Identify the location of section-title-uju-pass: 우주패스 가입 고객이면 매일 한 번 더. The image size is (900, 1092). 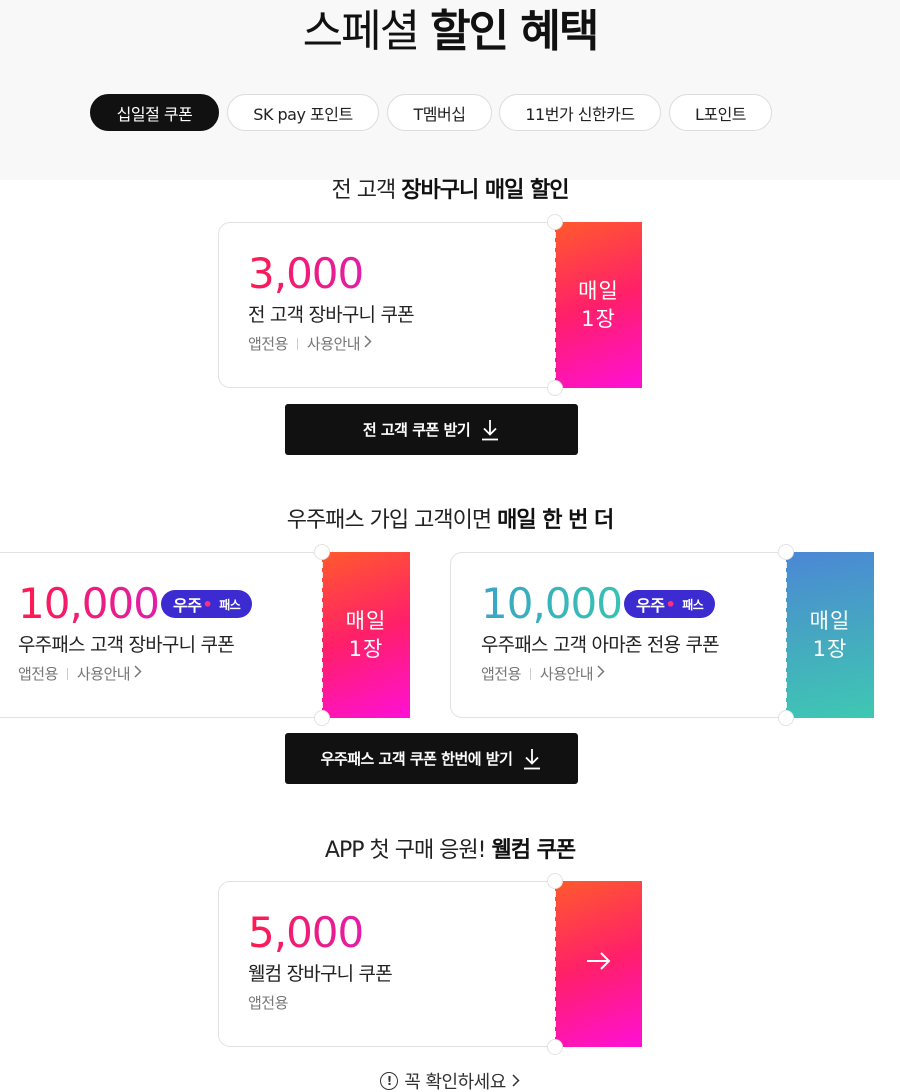
(450, 521).